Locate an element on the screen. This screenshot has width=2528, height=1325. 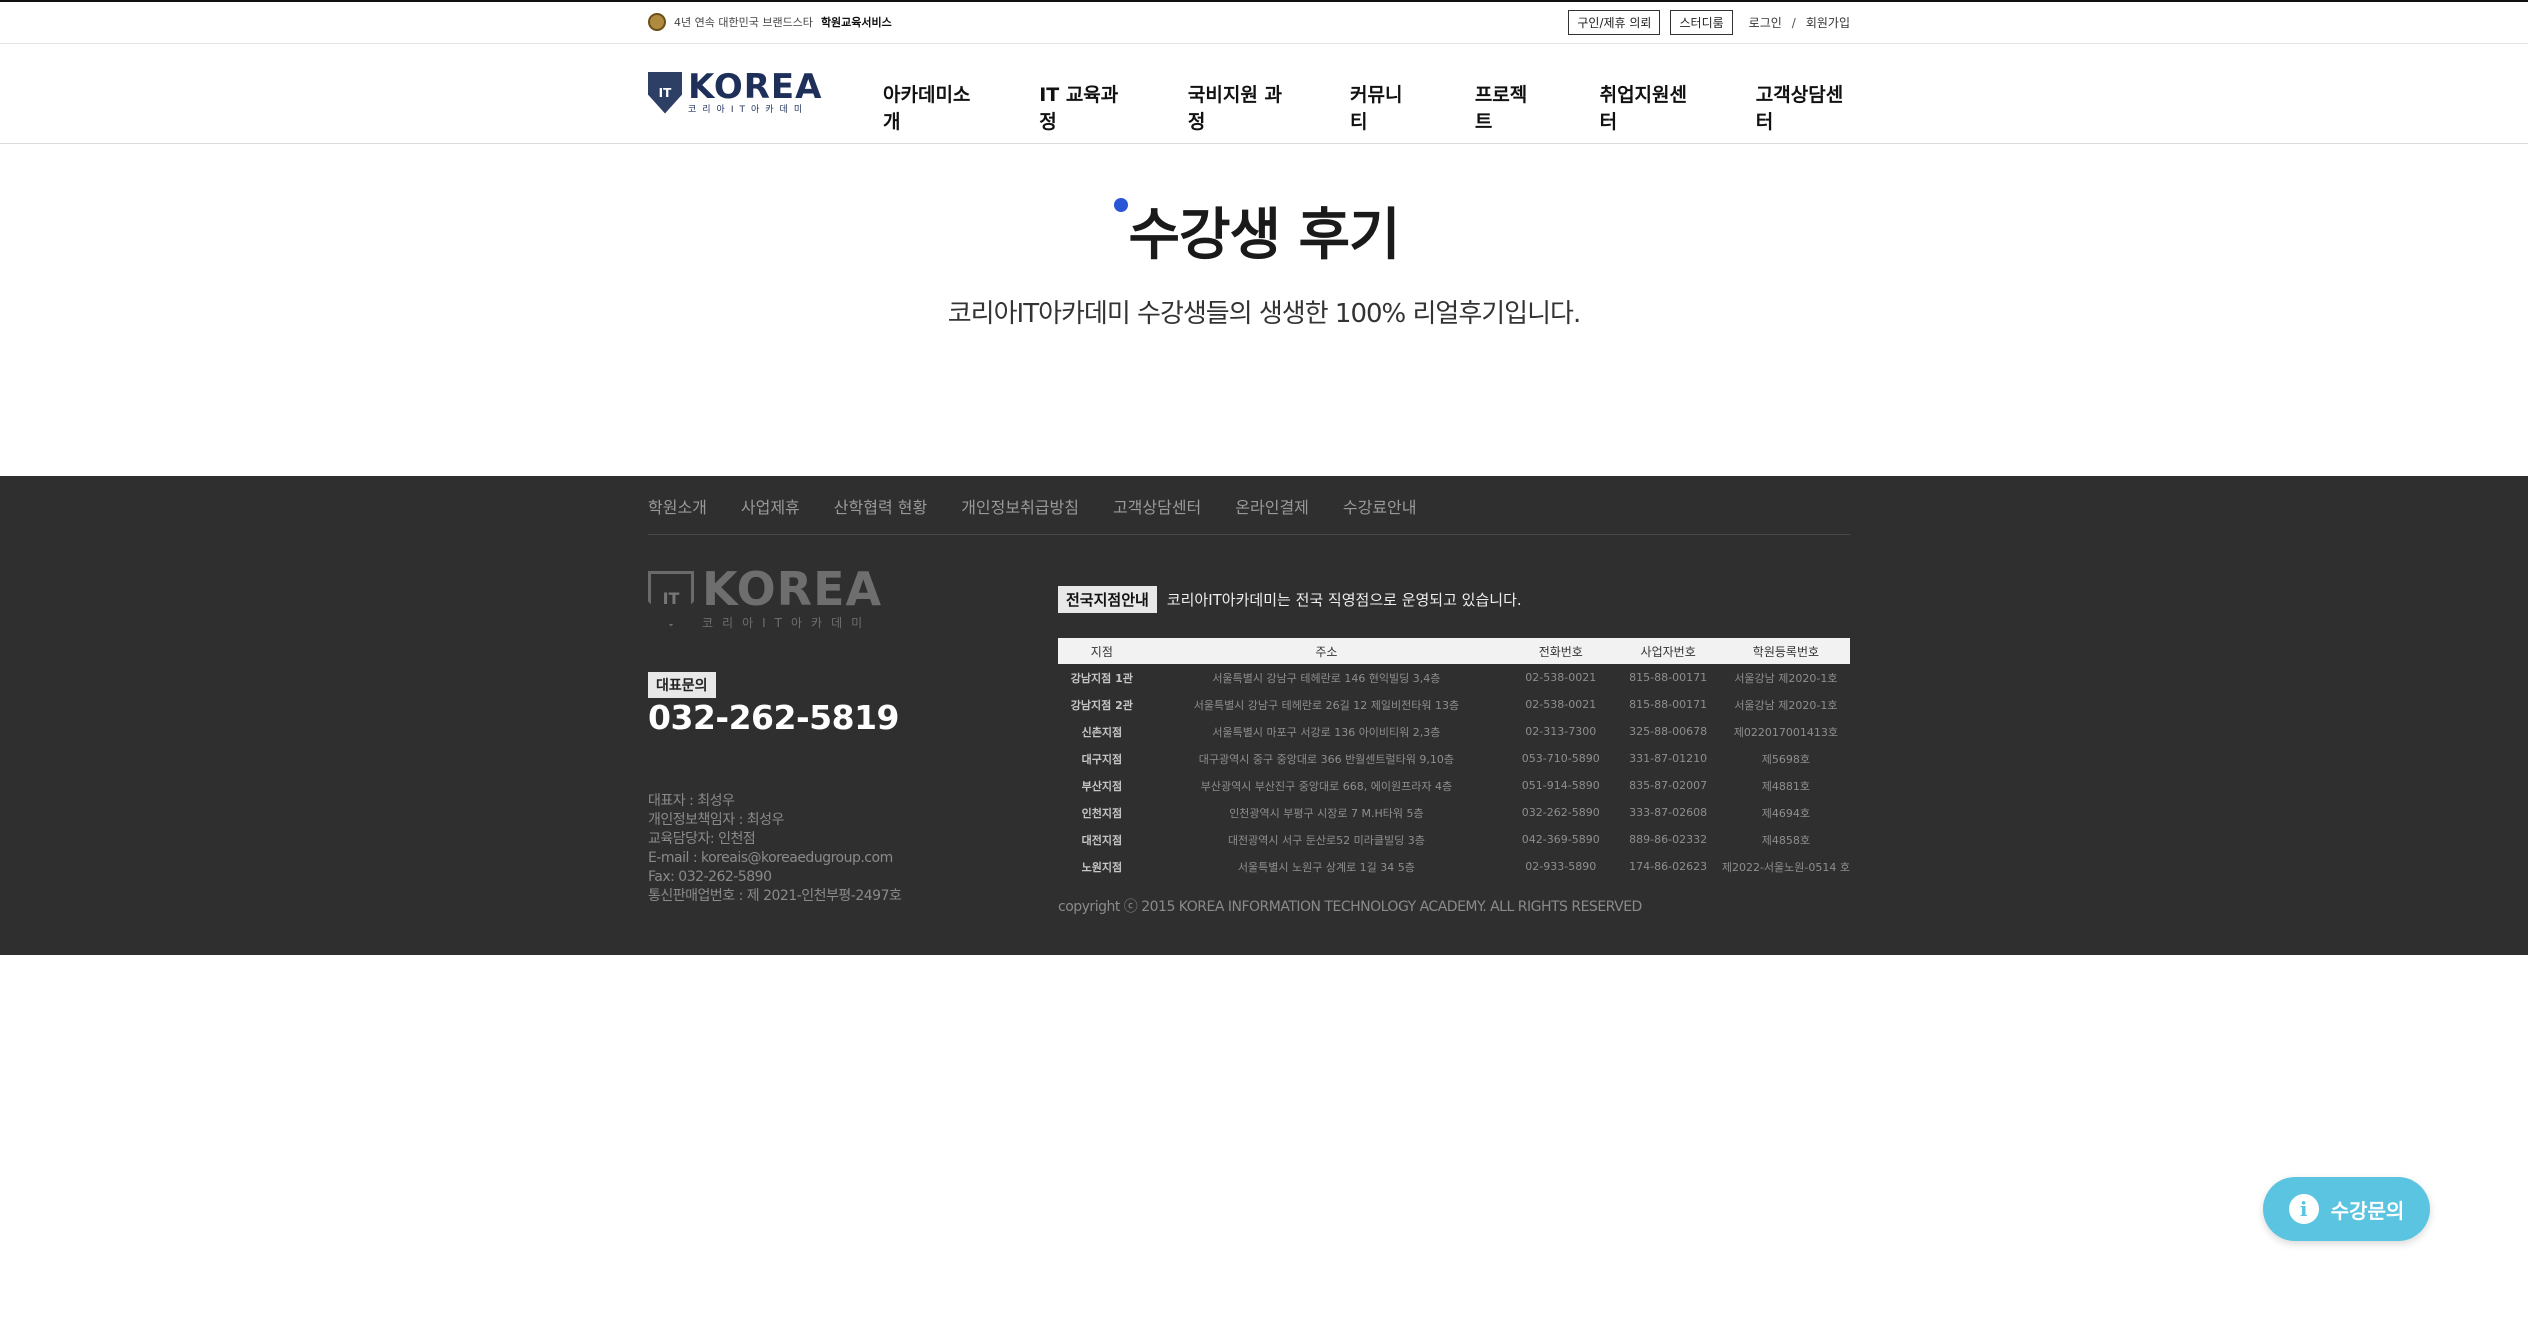
footer-logo-subtext: 코리아IT아카데미 is located at coordinates (787, 623).